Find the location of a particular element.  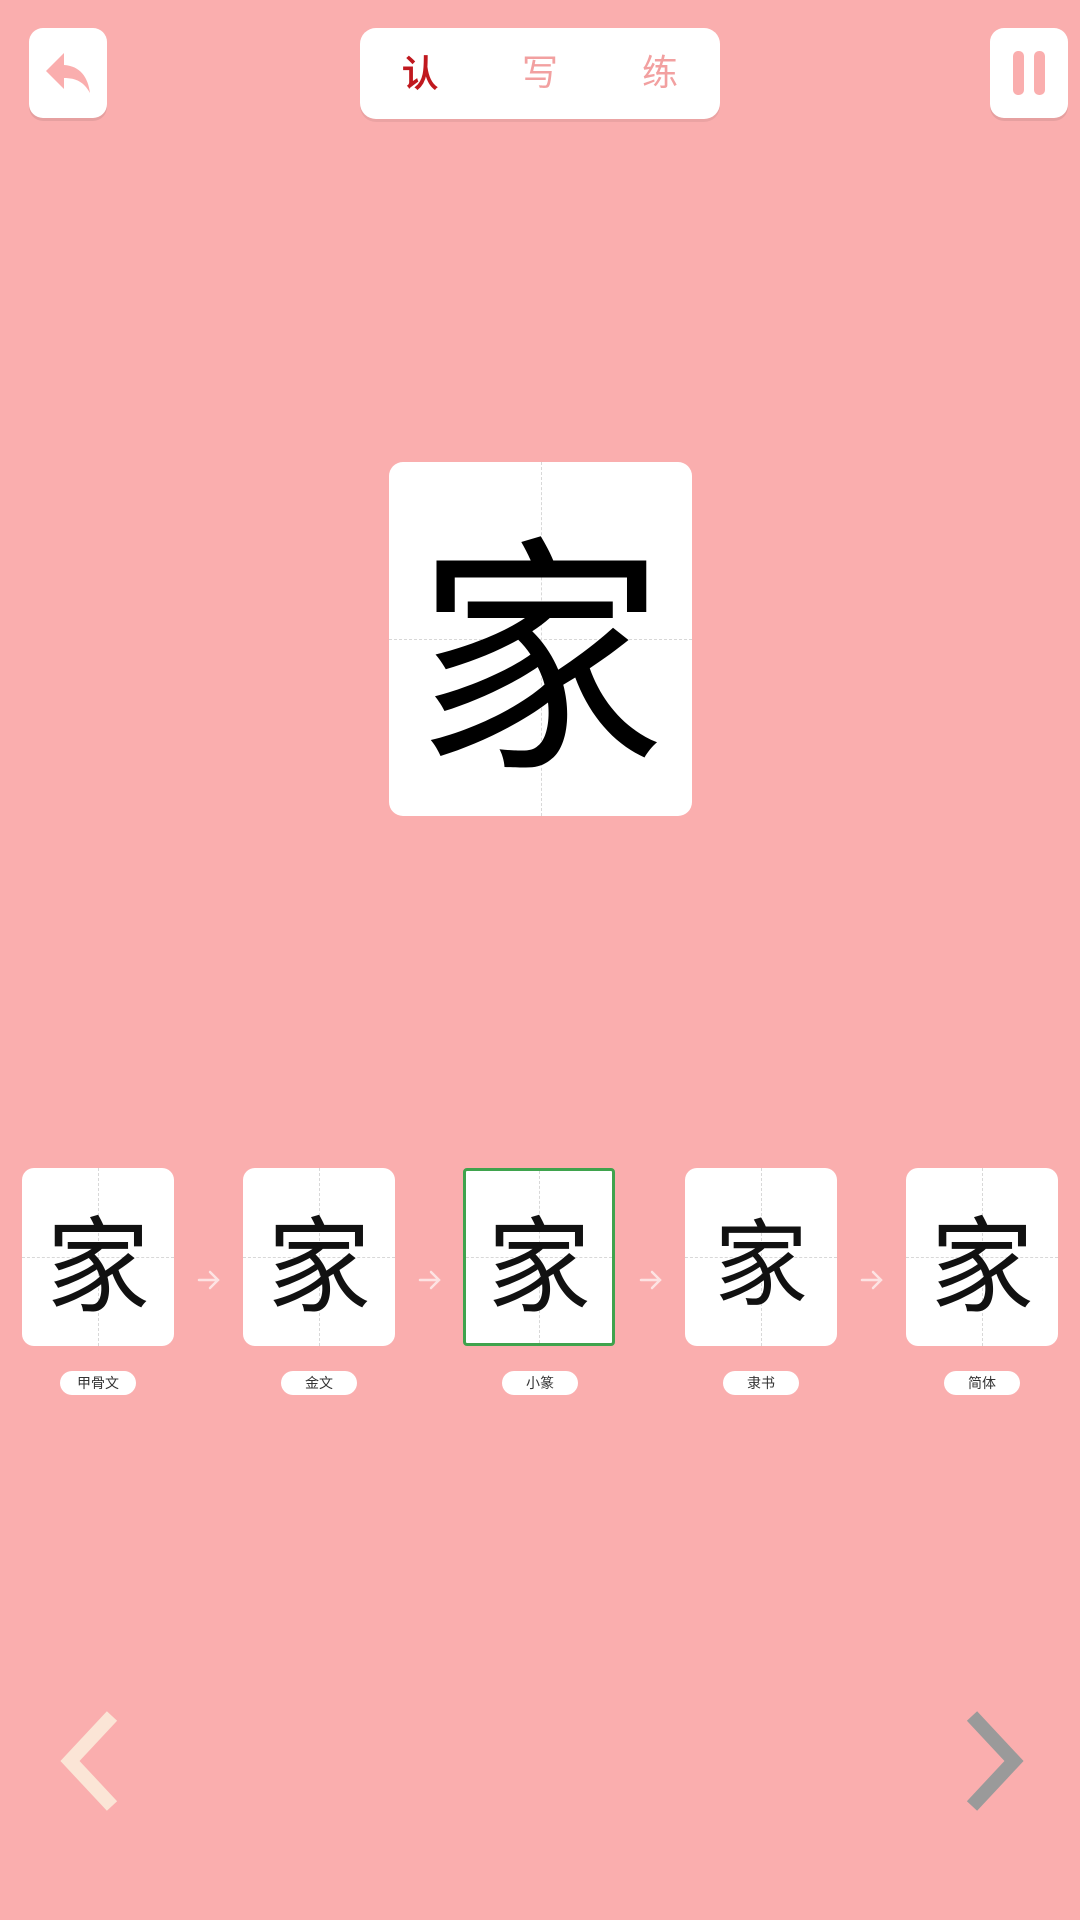

pause-button is located at coordinates (1029, 73).